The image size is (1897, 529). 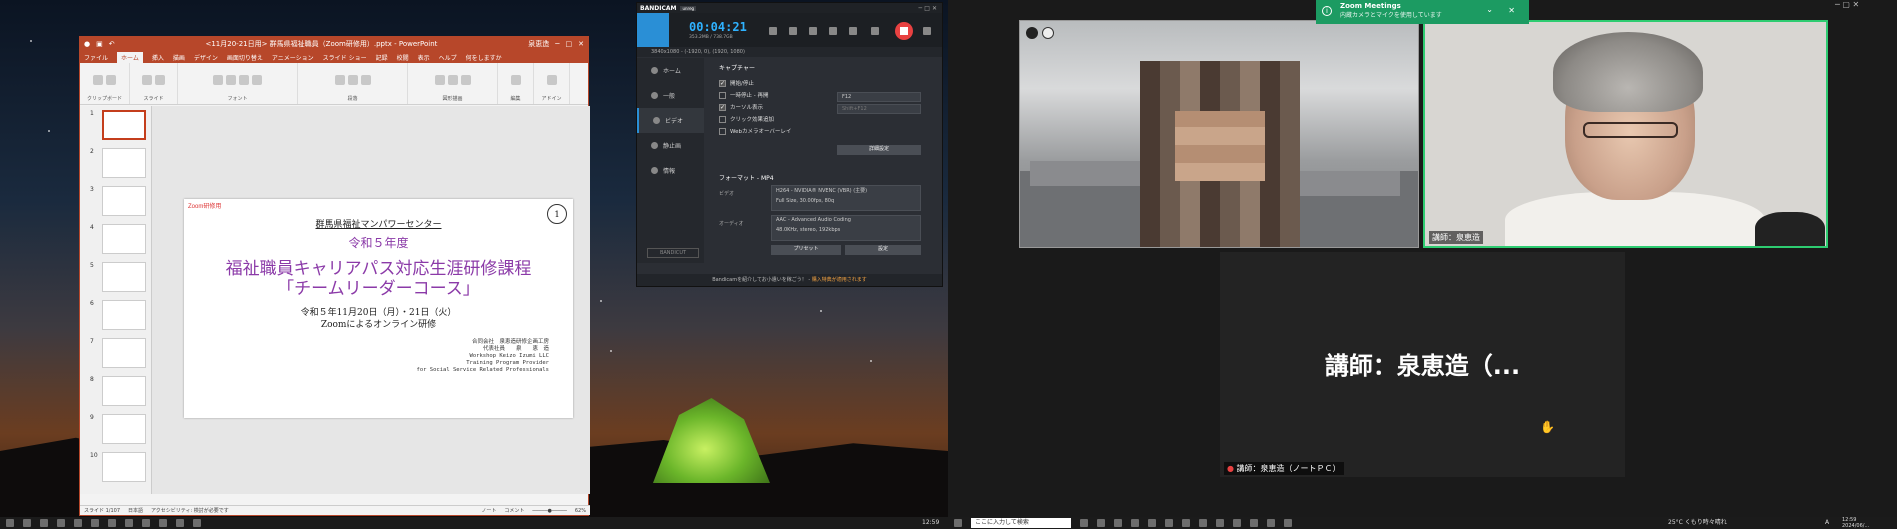 What do you see at coordinates (257, 80) in the screenshot?
I see `font-color-icon` at bounding box center [257, 80].